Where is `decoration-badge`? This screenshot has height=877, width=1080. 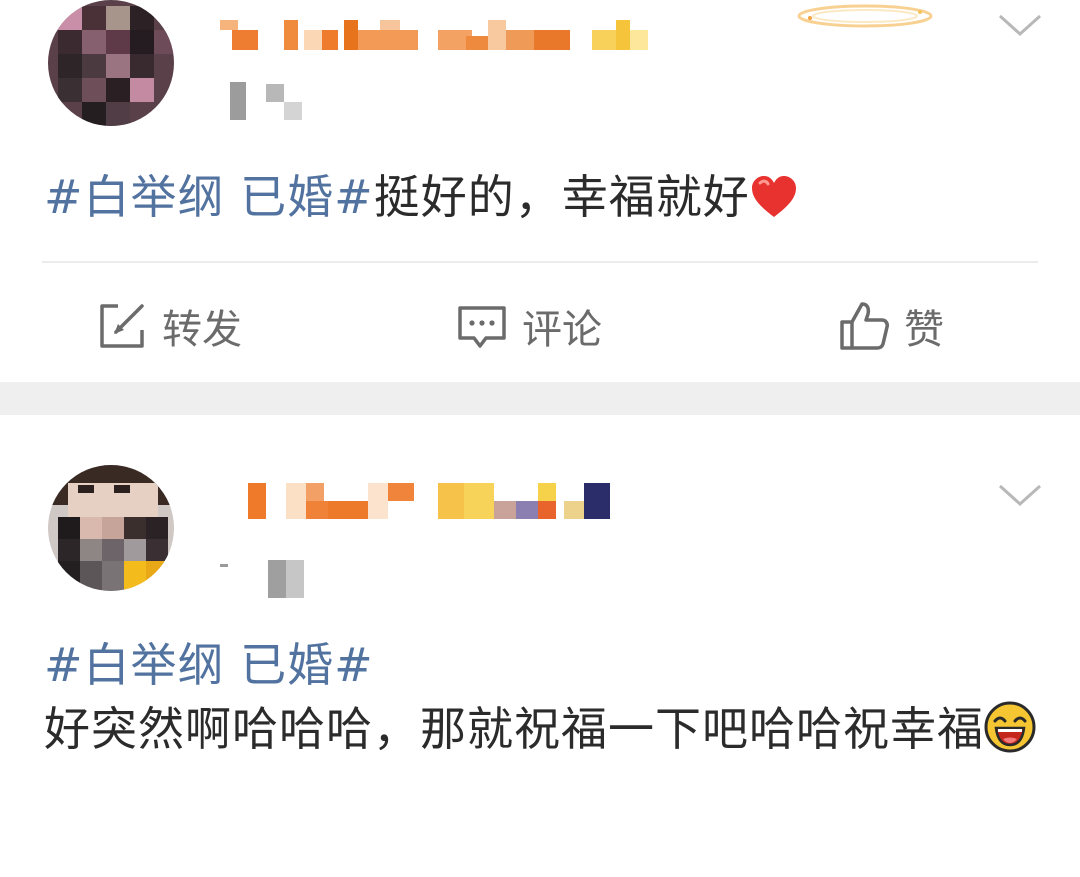
decoration-badge is located at coordinates (865, 16).